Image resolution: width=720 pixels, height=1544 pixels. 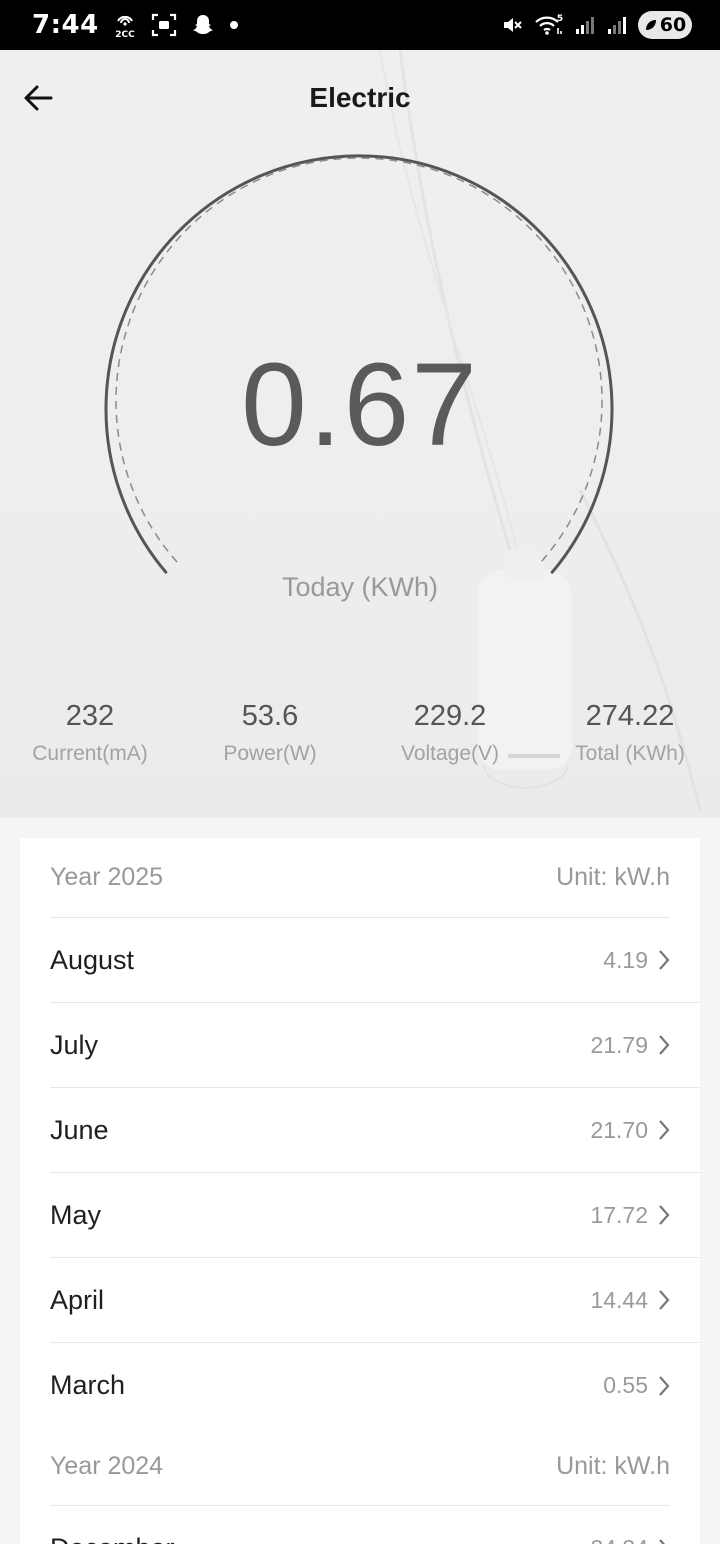 I want to click on hotspot-2cc-icon: 2CC, so click(x=125, y=25).